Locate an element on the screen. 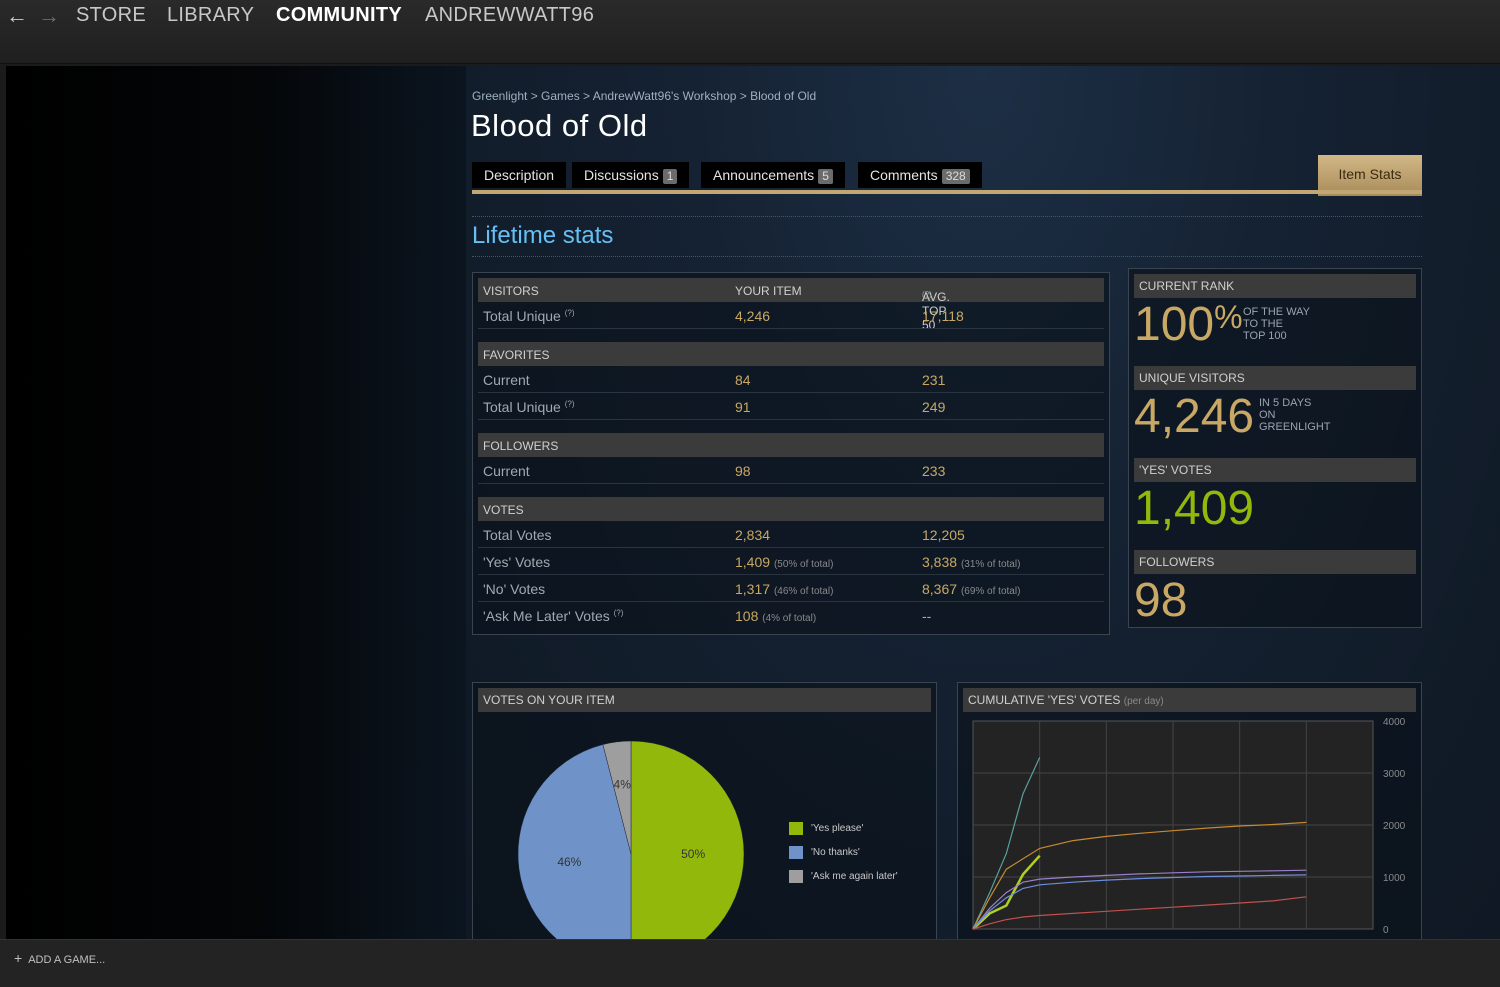  unique-visitors-value: 4,246 is located at coordinates (1194, 416).